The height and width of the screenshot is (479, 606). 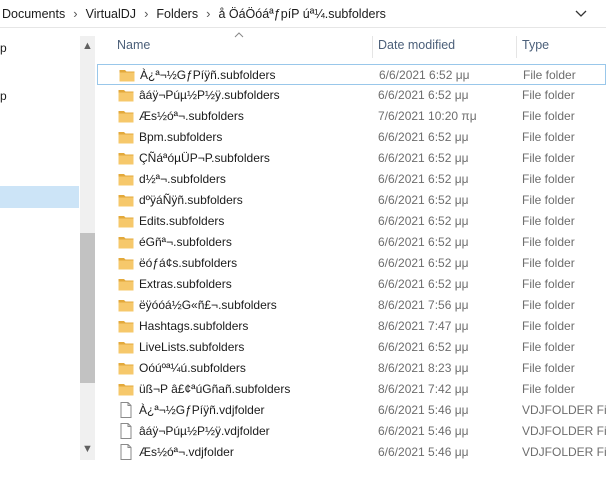 I want to click on file-name: d½ª¬.subfolders, so click(x=182, y=179).